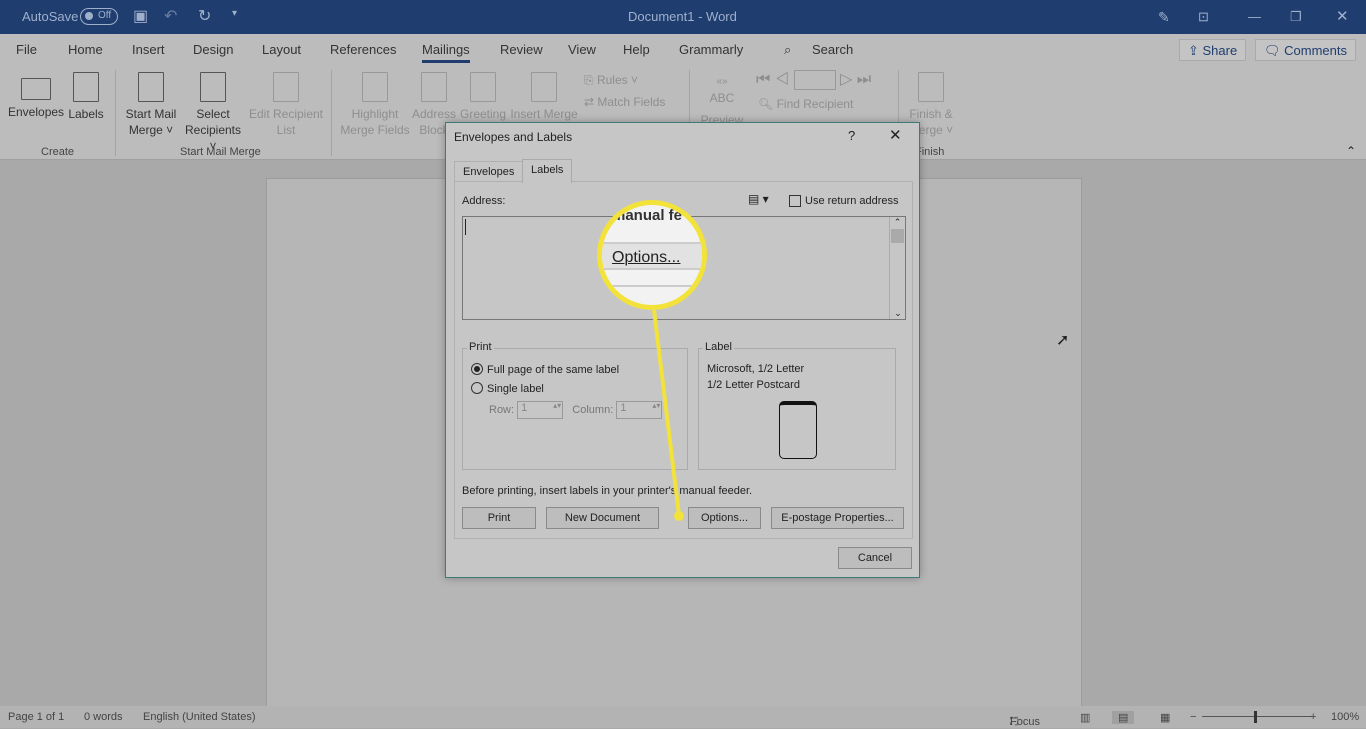 The width and height of the screenshot is (1366, 729). I want to click on callout-pointer, so click(668, 415).